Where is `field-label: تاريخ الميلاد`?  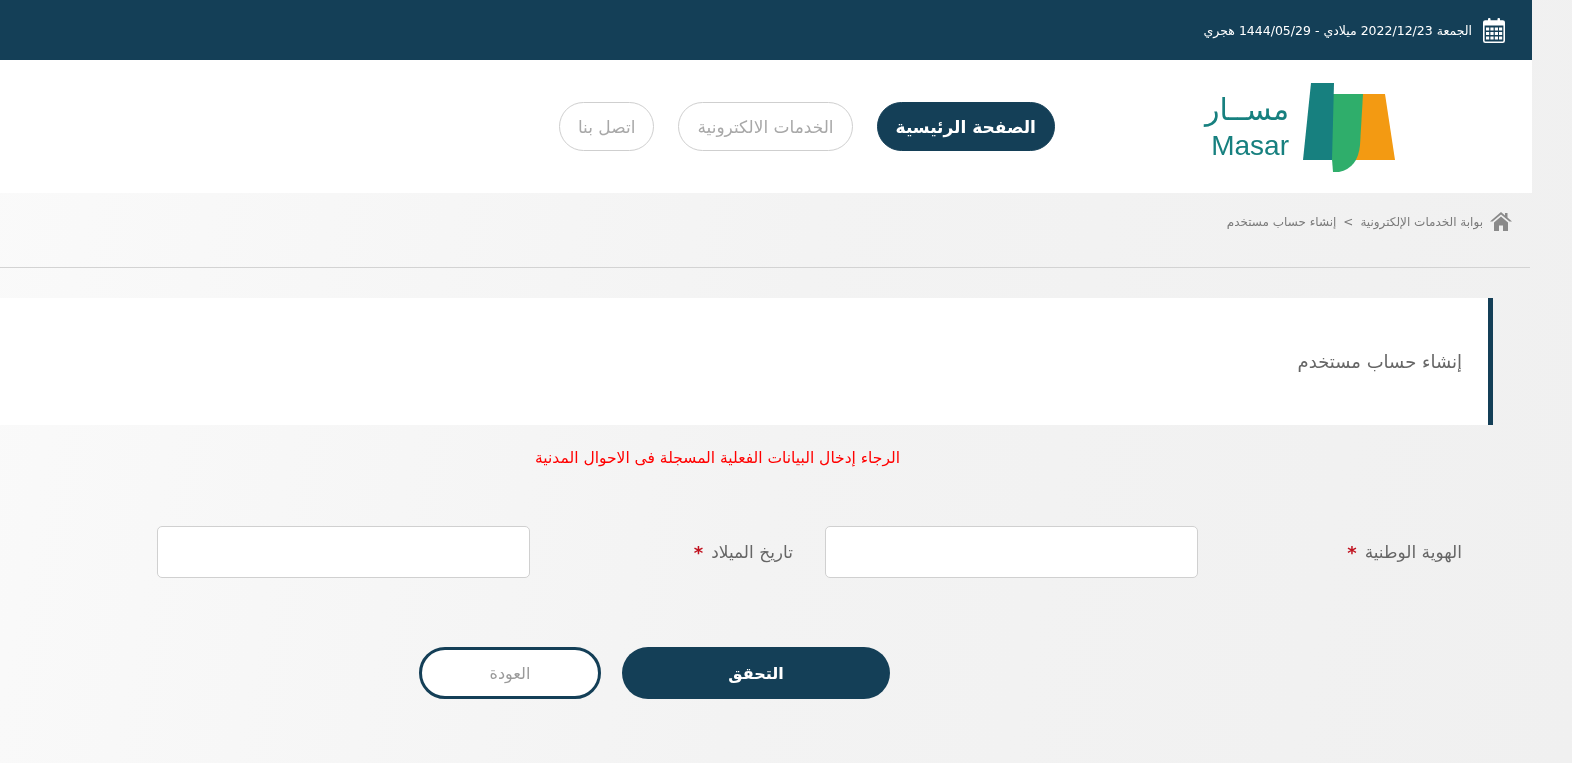
field-label: تاريخ الميلاد is located at coordinates (752, 552).